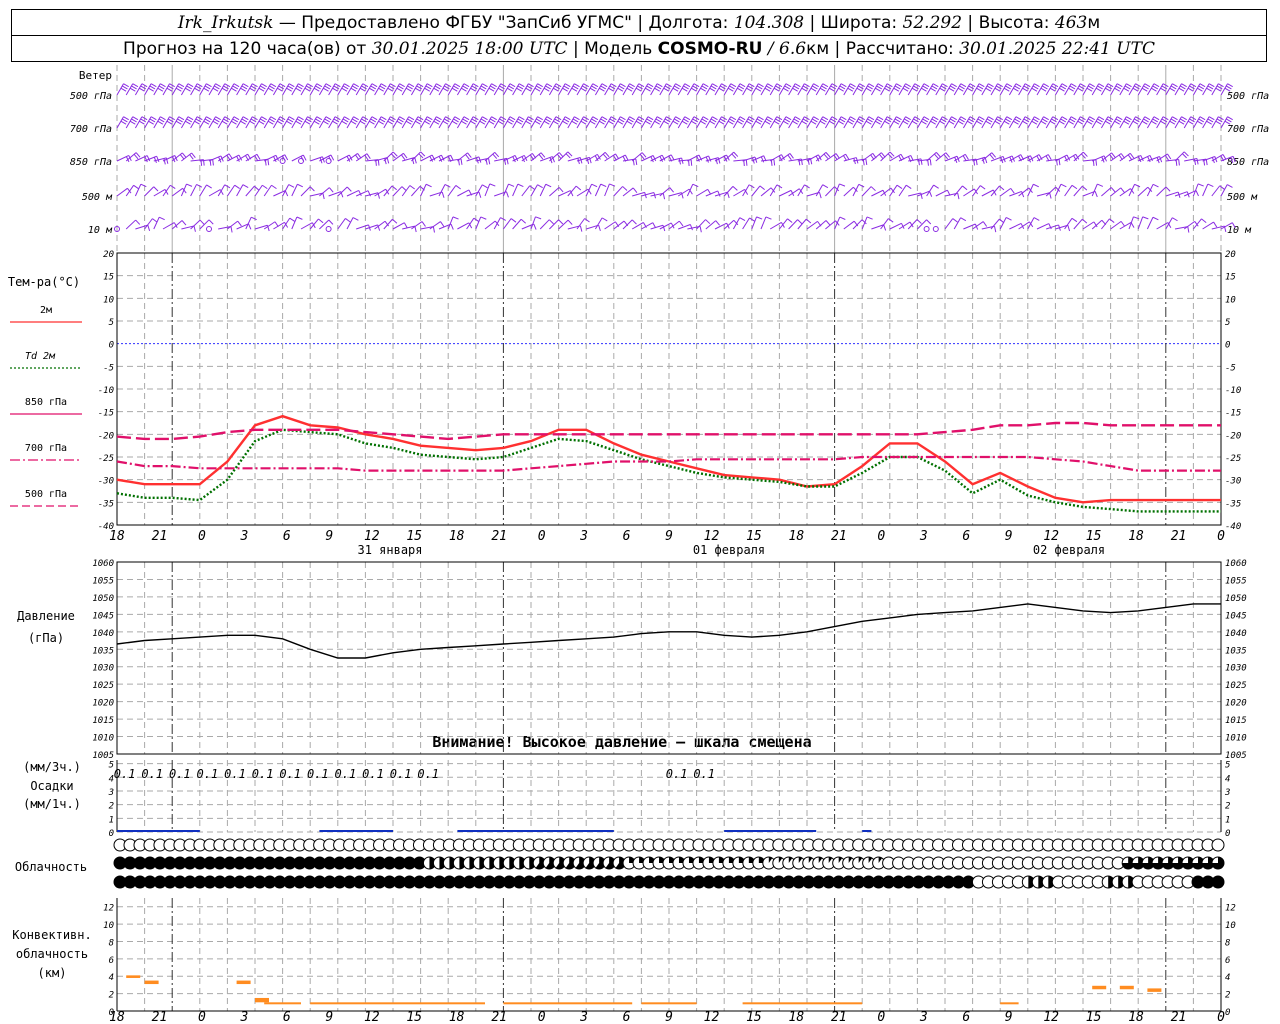 This screenshot has width=1280, height=1024. I want to click on conv-ytick-left: 12, so click(108, 909).